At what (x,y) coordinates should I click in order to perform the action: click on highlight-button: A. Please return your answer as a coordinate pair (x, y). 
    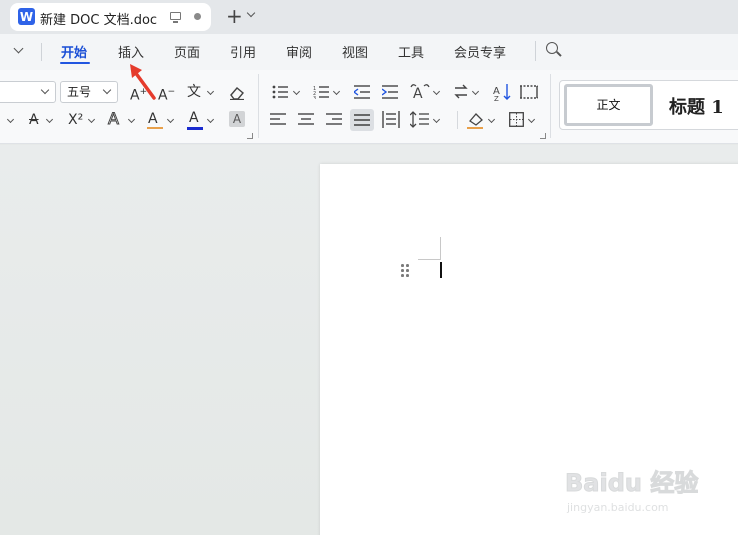
    Looking at the image, I should click on (153, 119).